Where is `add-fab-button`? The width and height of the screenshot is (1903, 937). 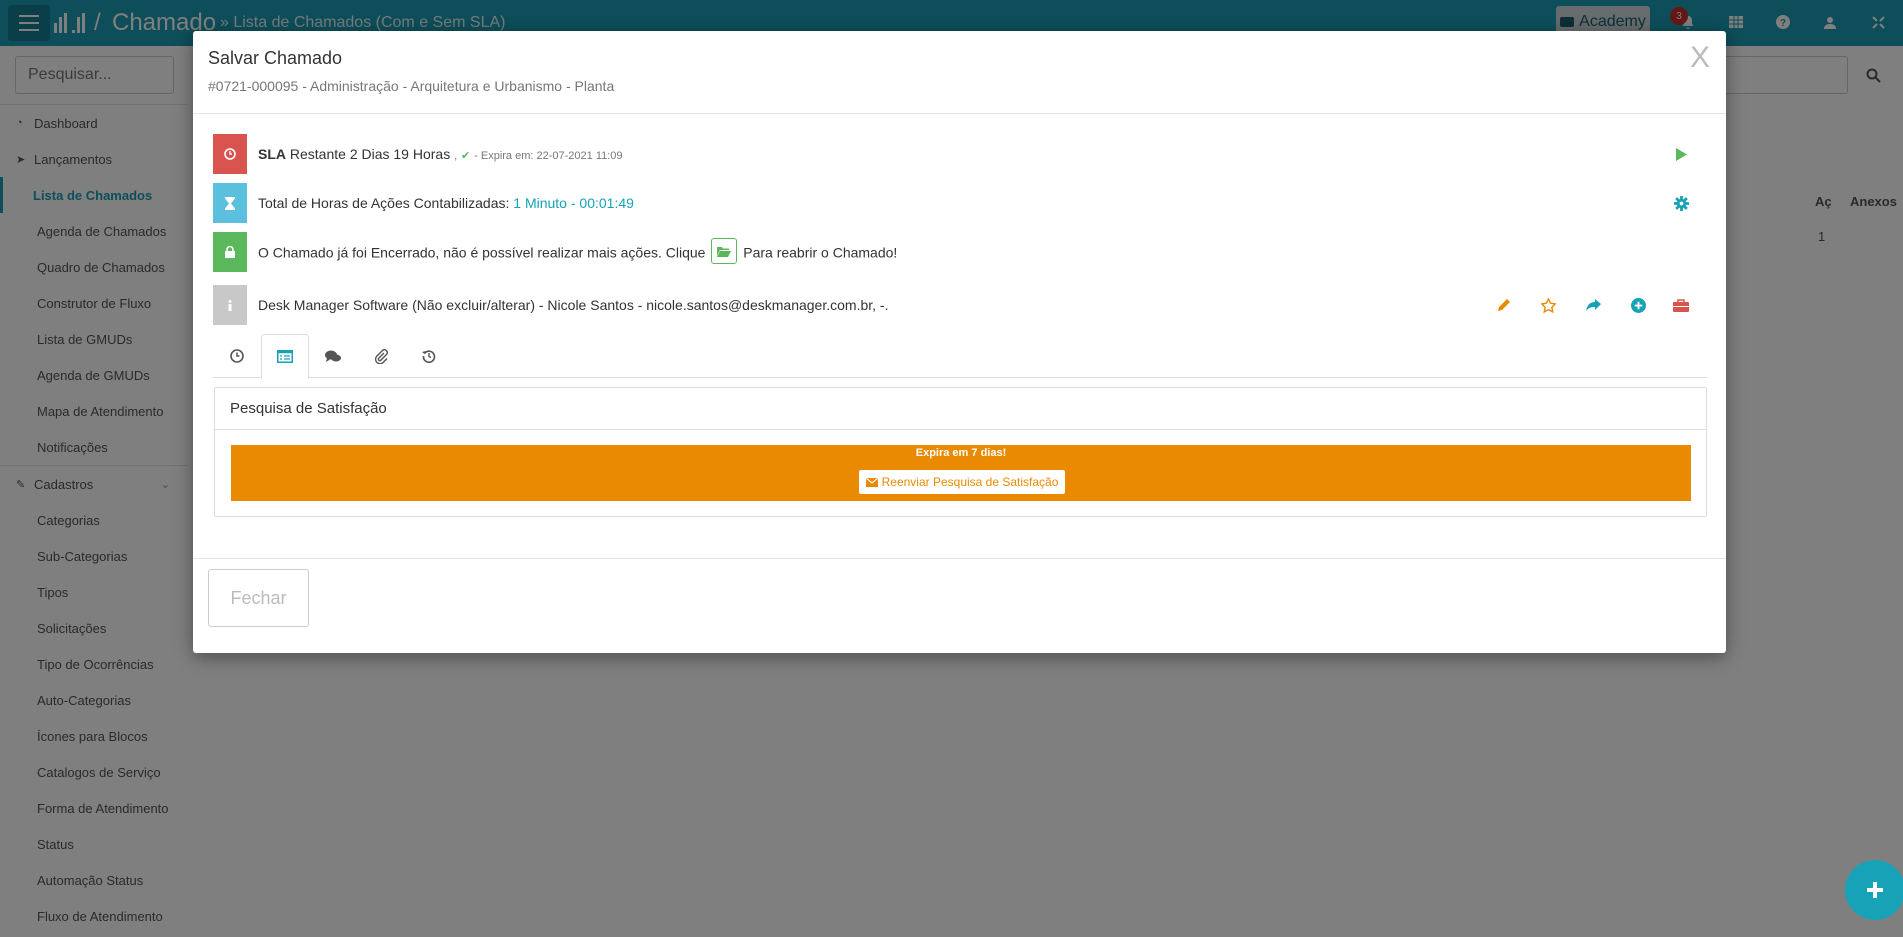 add-fab-button is located at coordinates (1874, 890).